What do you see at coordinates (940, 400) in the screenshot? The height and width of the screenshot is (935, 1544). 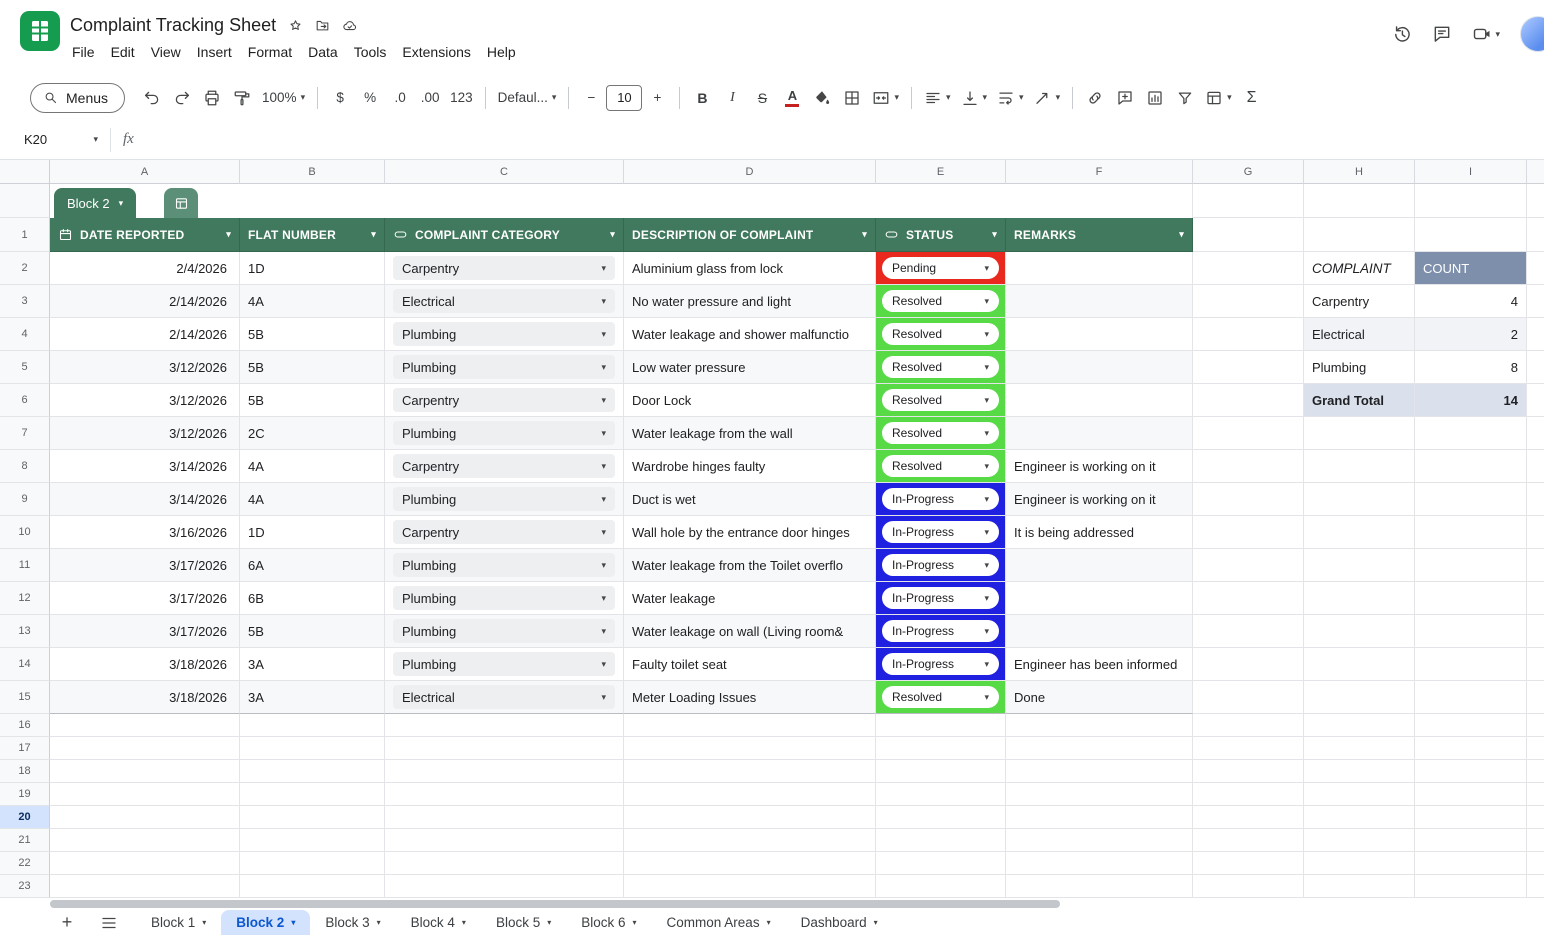 I see `status-dropdown: Resolved ▾` at bounding box center [940, 400].